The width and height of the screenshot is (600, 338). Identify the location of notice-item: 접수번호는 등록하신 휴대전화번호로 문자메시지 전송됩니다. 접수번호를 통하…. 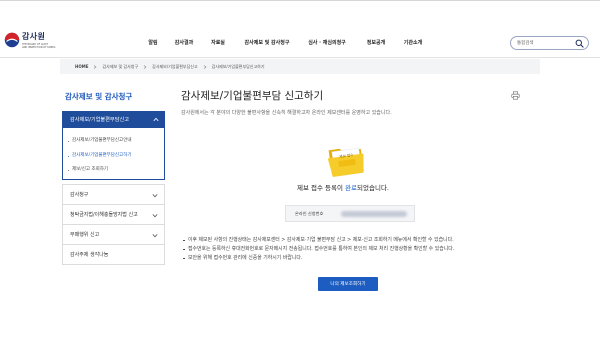
(352, 249).